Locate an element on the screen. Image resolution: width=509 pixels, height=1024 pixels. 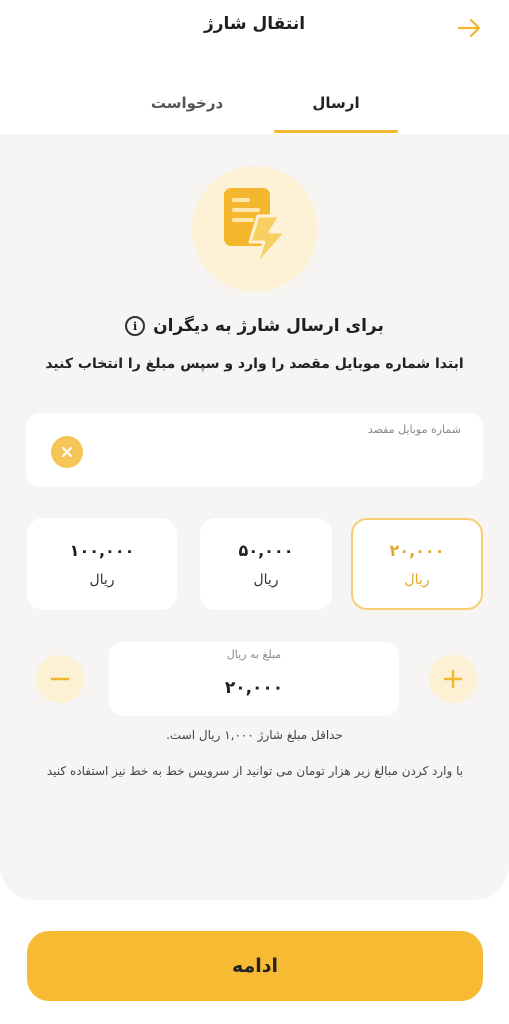
close-icon is located at coordinates (67, 452).